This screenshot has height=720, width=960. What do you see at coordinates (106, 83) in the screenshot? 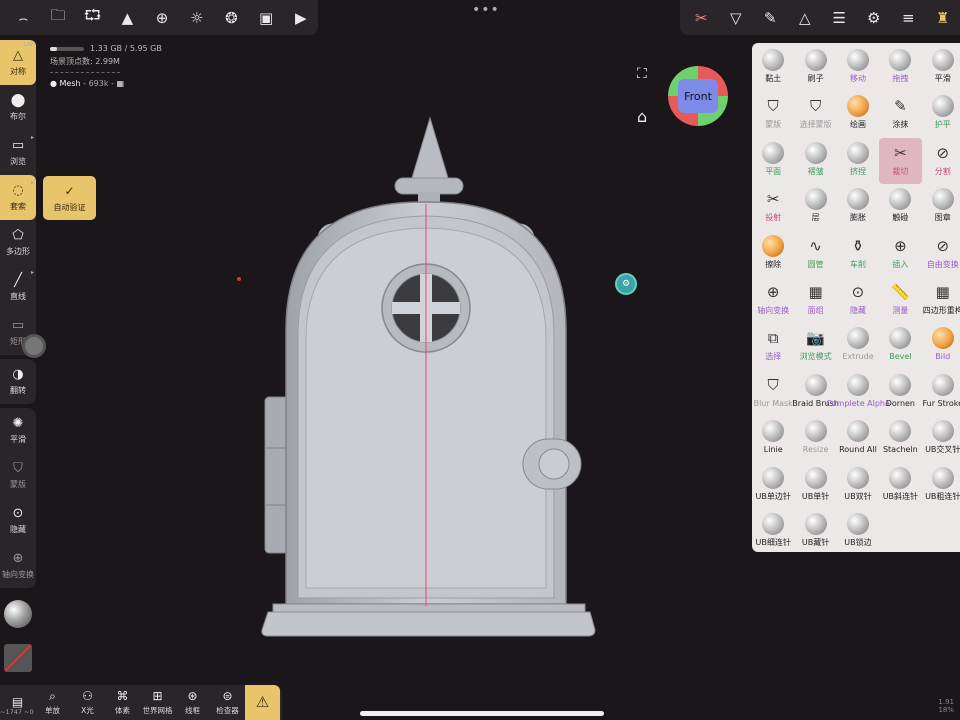
I see `mesh-info: ● Mesh - 693k - ▦` at bounding box center [106, 83].